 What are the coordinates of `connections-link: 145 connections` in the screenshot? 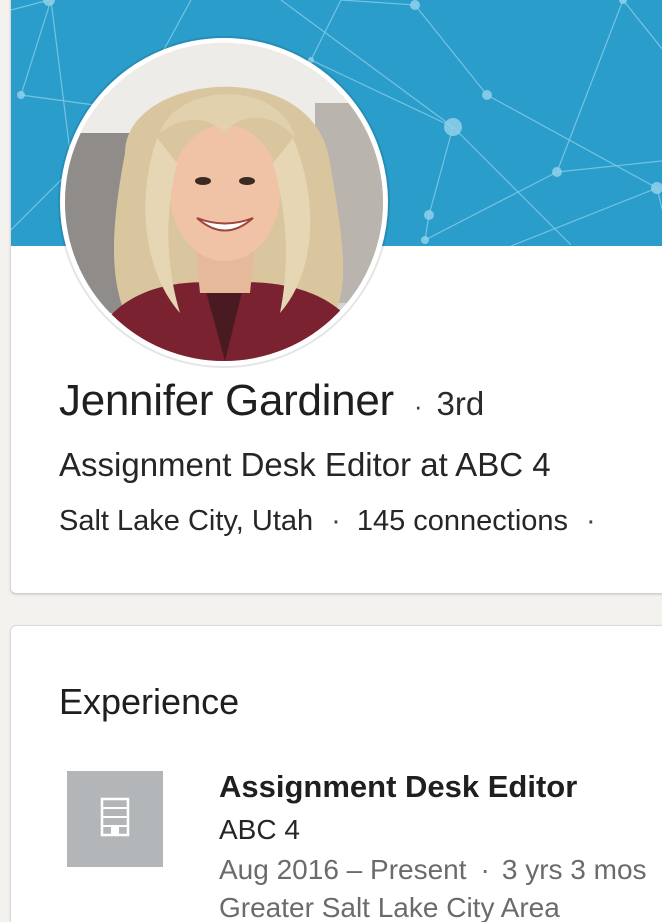 It's located at (462, 521).